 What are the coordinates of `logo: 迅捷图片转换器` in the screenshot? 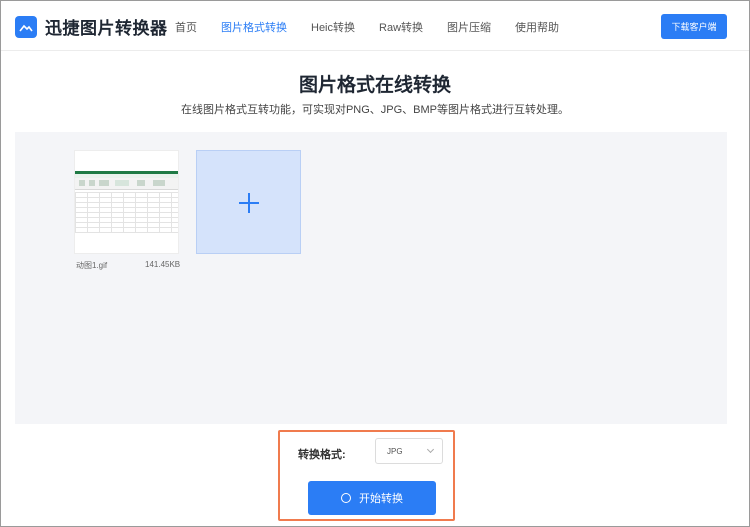 It's located at (91, 26).